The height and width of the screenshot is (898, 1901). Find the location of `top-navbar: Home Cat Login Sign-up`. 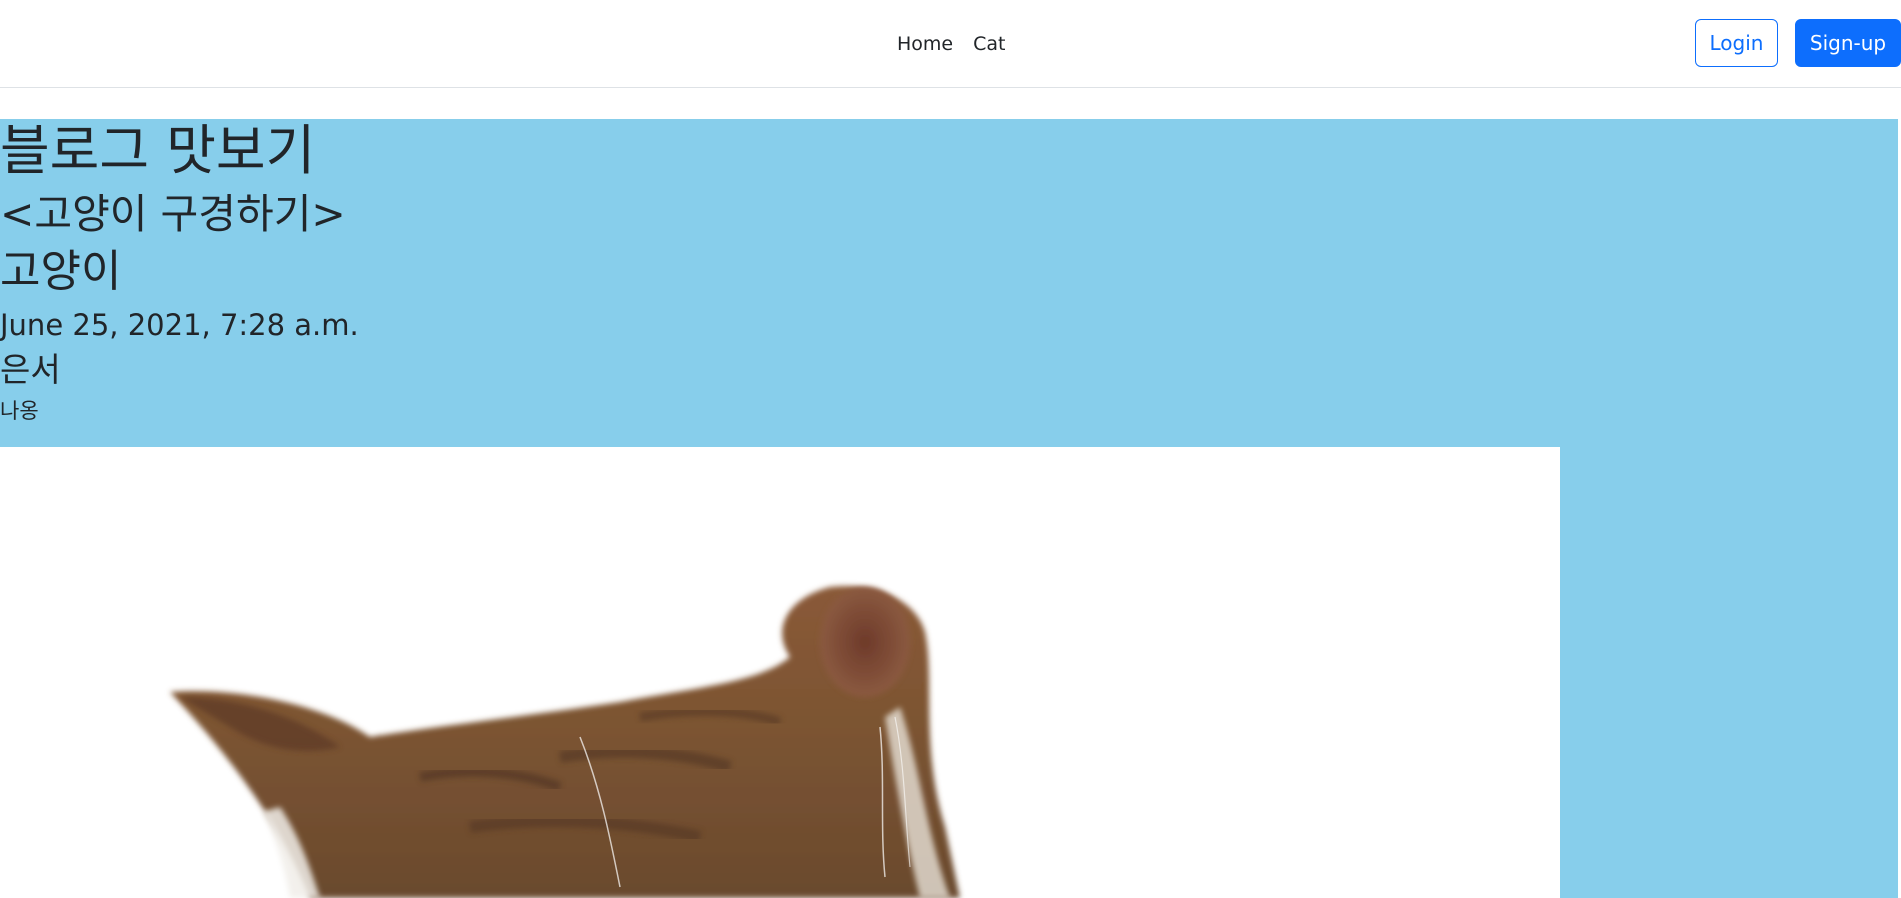

top-navbar: Home Cat Login Sign-up is located at coordinates (950, 44).